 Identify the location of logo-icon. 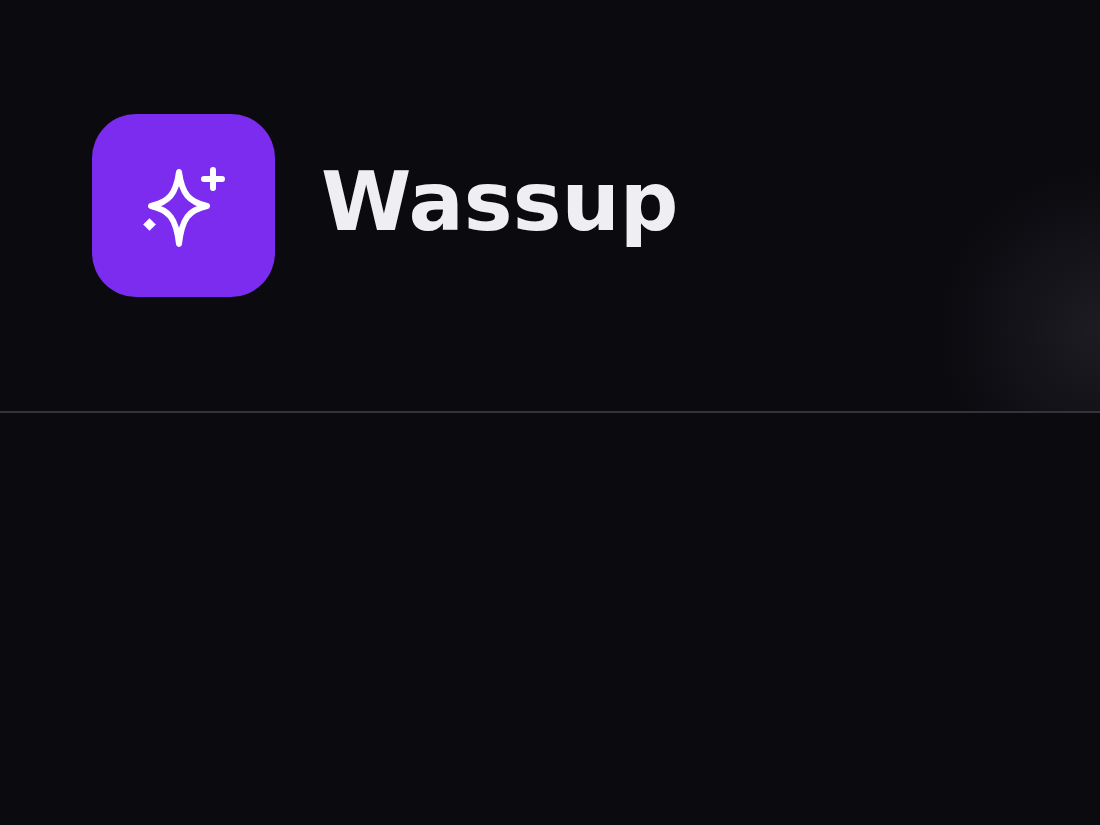
(183, 205).